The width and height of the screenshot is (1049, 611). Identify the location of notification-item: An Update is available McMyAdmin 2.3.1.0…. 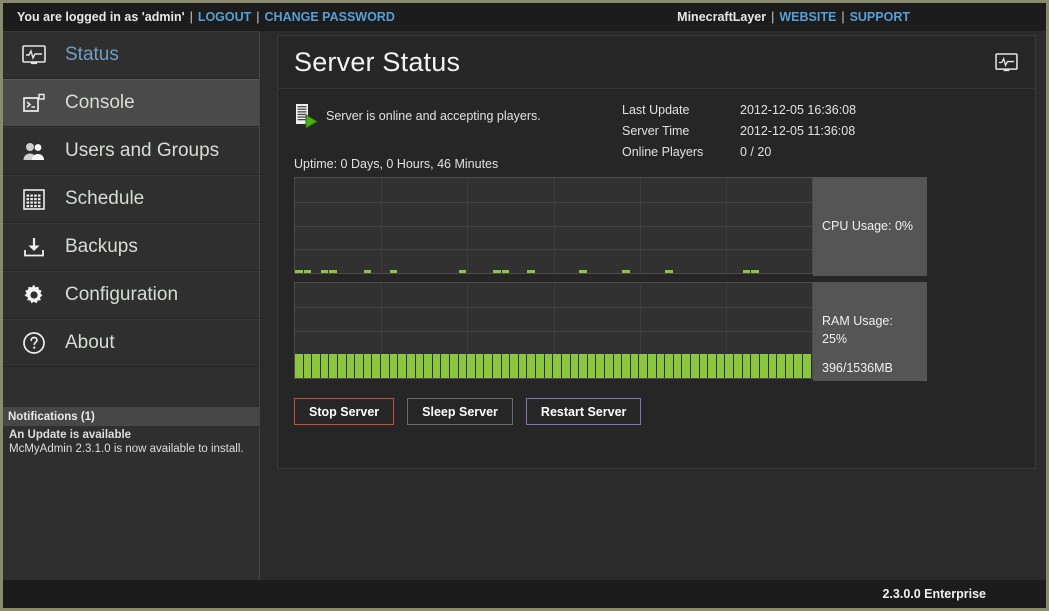
(131, 442).